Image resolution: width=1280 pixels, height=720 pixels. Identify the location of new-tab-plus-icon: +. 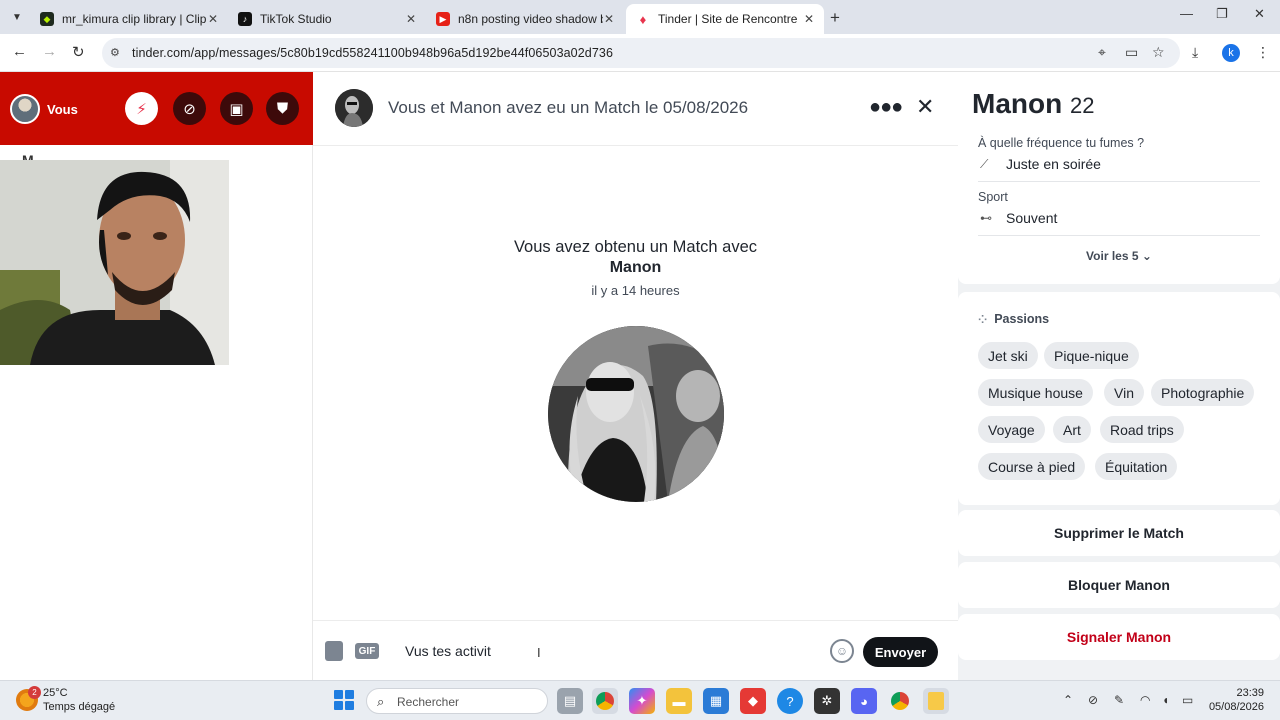
(835, 18).